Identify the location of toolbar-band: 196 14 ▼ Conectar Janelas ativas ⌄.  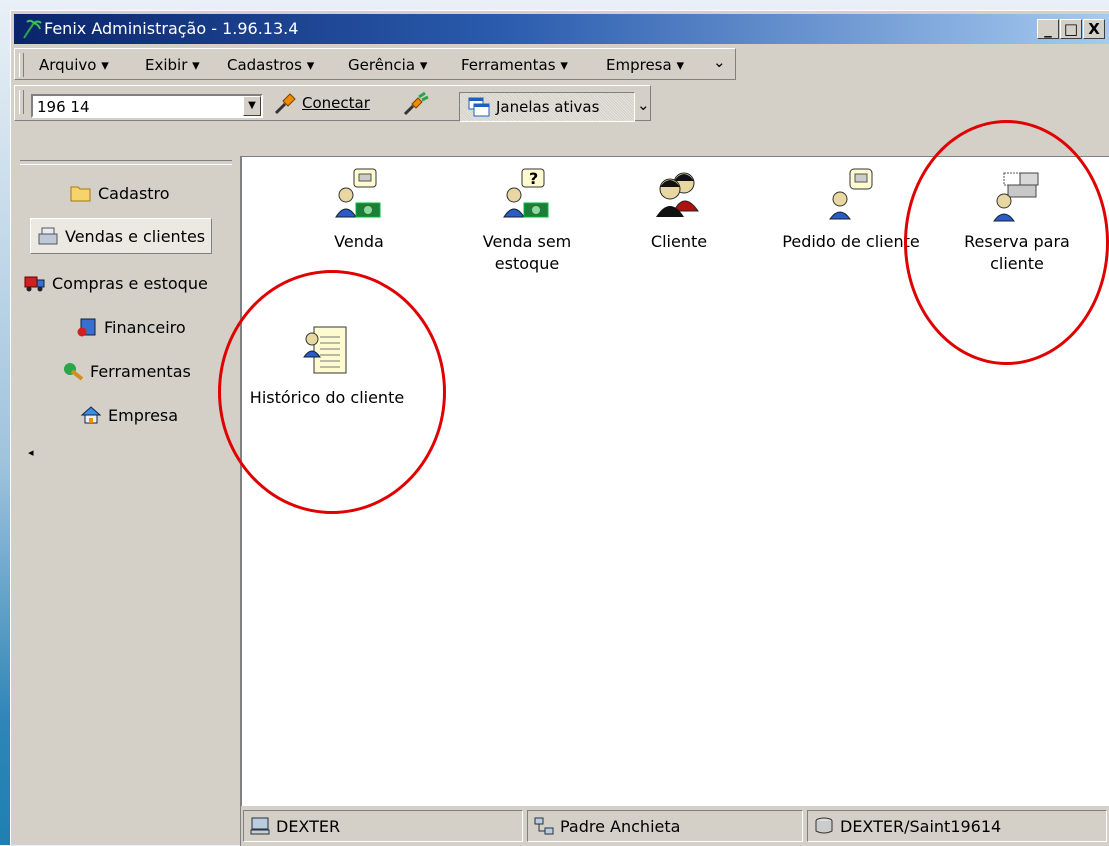
(332, 103).